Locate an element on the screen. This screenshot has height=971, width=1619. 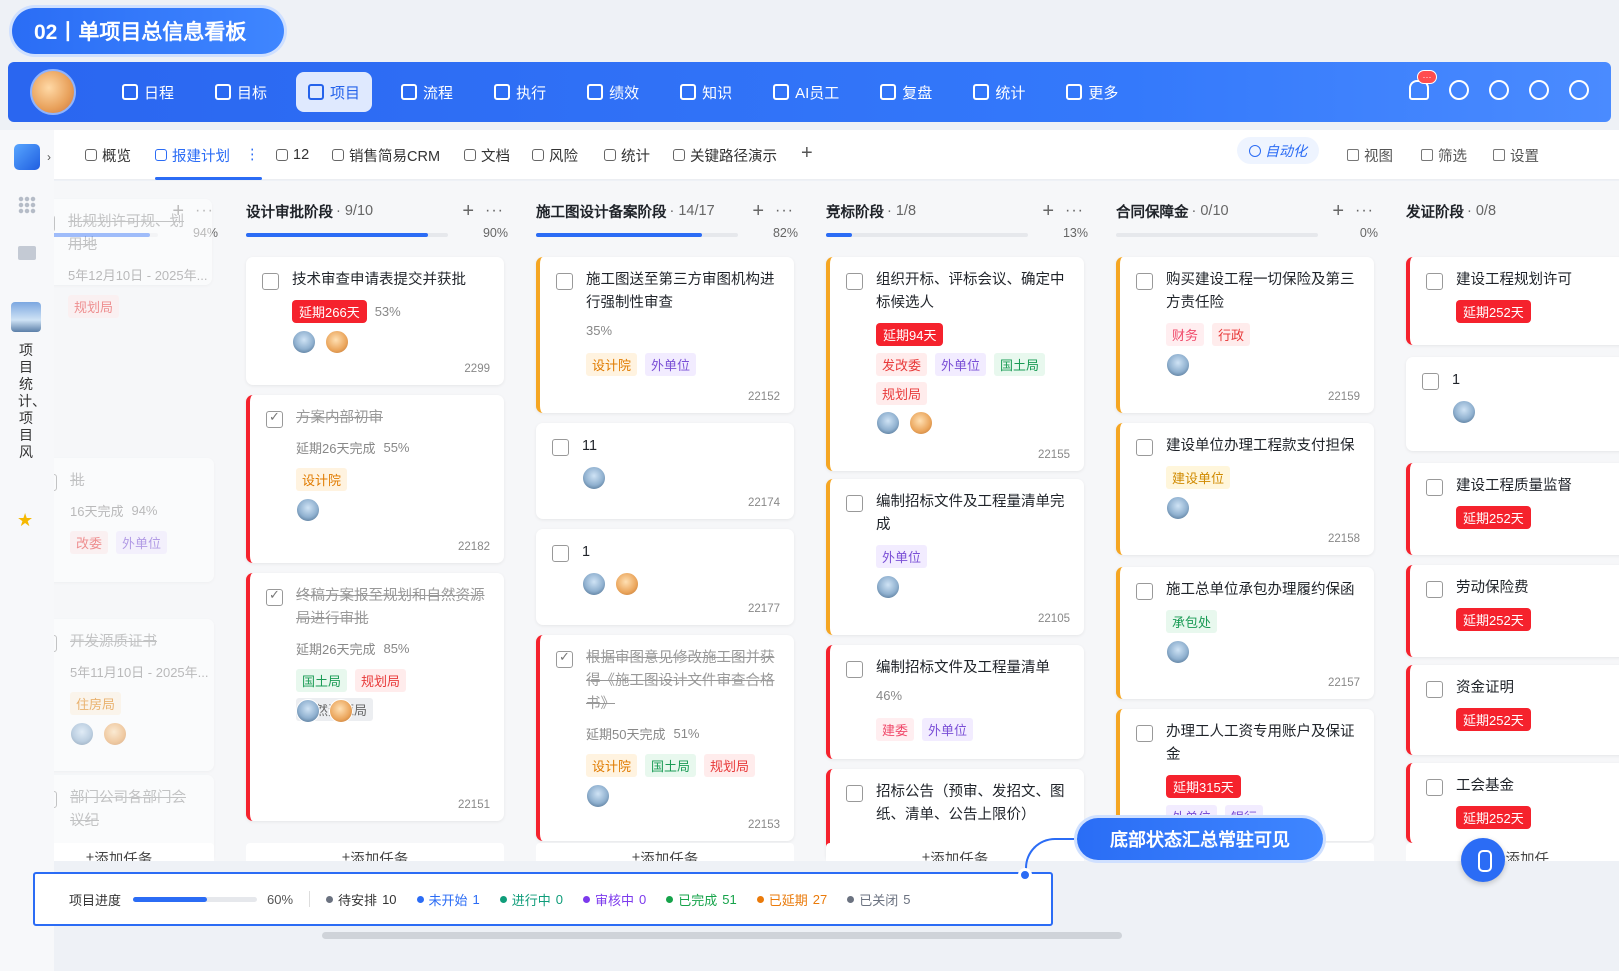
task-card: 劳动保险费 延期252天 is located at coordinates (1512, 611).